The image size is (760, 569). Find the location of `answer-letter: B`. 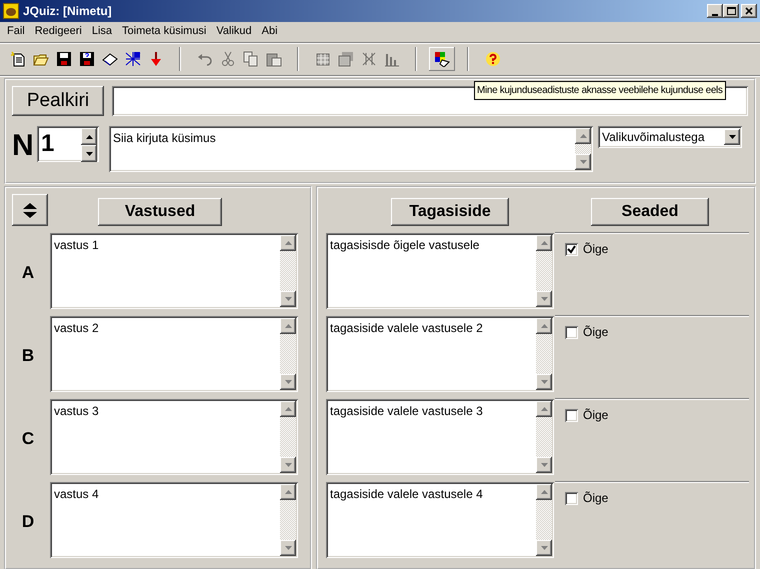

answer-letter: B is located at coordinates (28, 355).